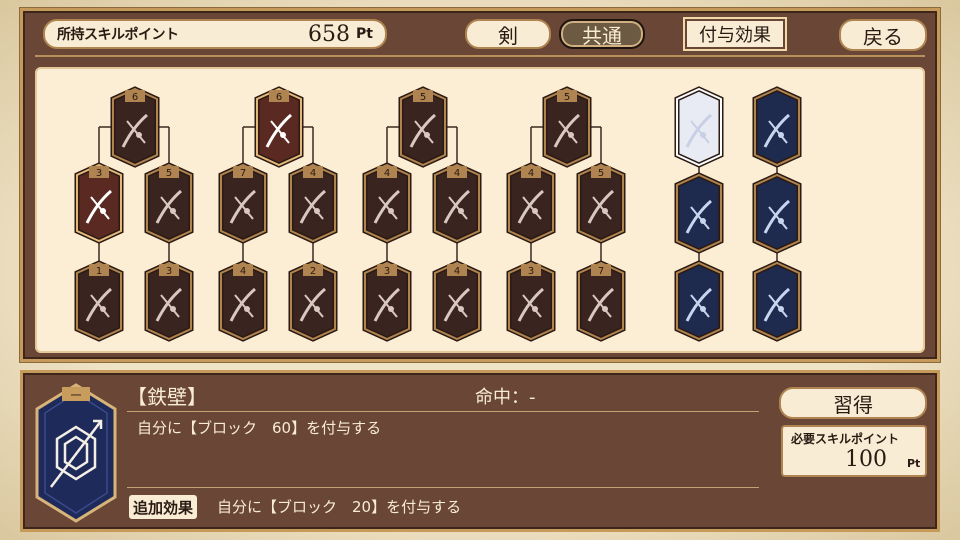  I want to click on cost-value: 1, so click(99, 271).